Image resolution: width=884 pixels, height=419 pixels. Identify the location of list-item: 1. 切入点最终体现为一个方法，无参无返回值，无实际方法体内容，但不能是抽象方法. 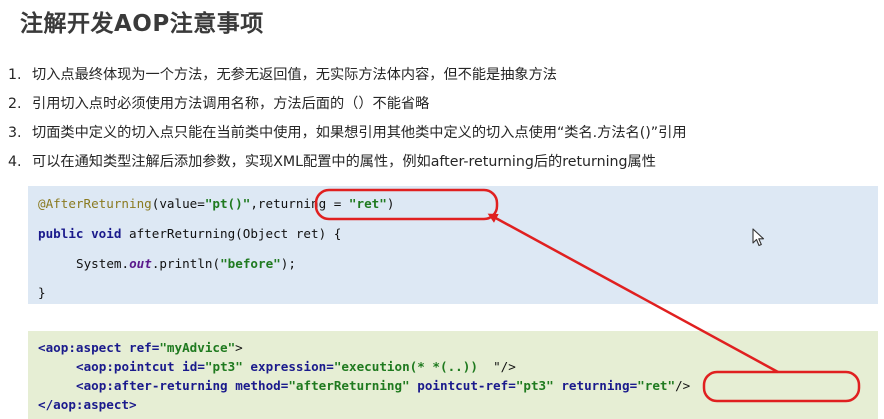
(443, 78).